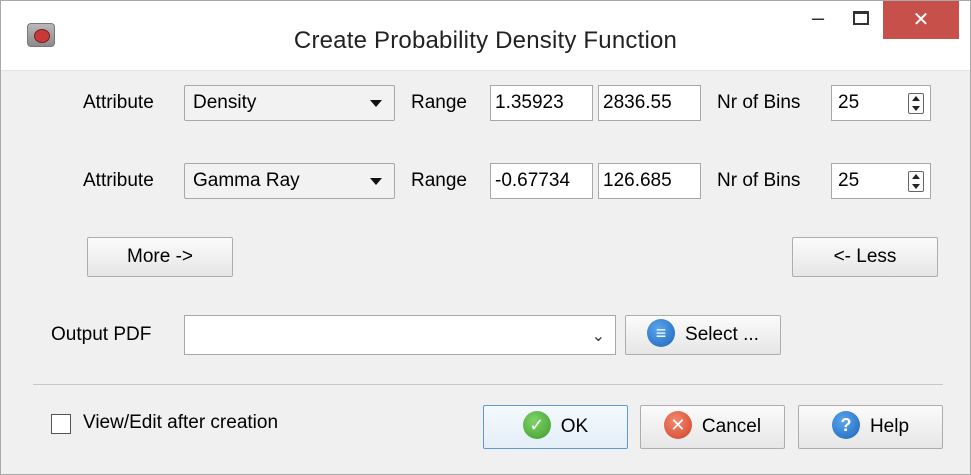 This screenshot has width=971, height=475. What do you see at coordinates (865, 257) in the screenshot?
I see `less-button: <- Less` at bounding box center [865, 257].